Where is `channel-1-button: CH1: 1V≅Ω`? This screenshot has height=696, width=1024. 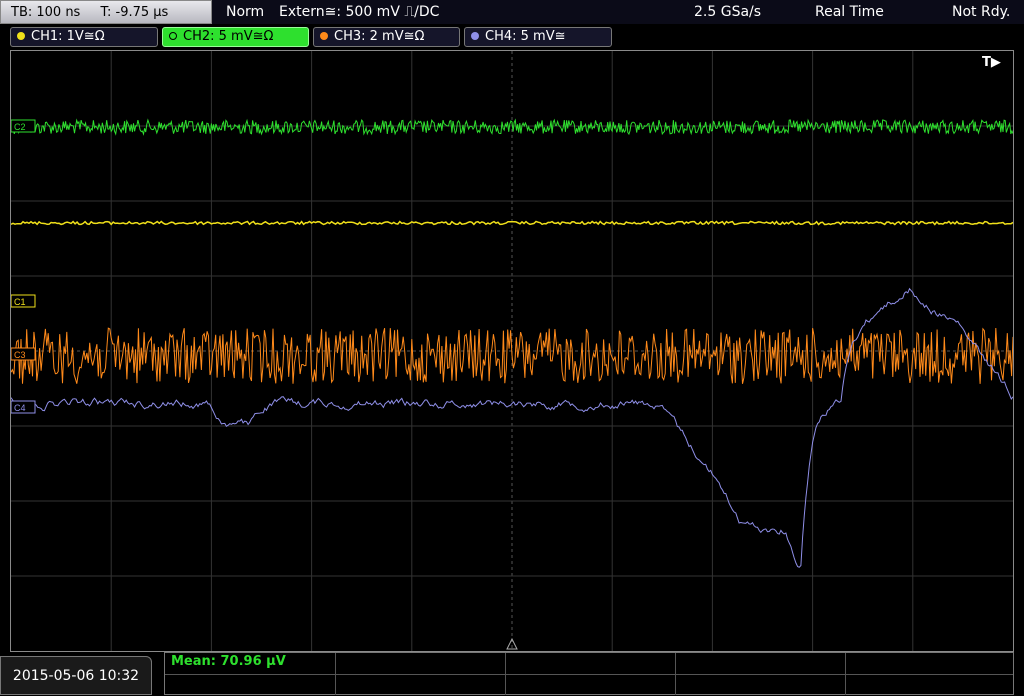 channel-1-button: CH1: 1V≅Ω is located at coordinates (84, 37).